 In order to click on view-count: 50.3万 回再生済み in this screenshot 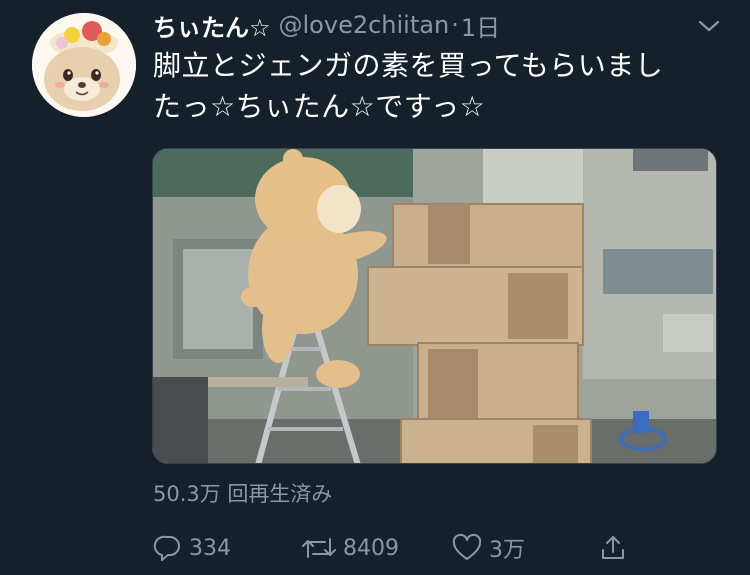, I will do `click(243, 494)`.